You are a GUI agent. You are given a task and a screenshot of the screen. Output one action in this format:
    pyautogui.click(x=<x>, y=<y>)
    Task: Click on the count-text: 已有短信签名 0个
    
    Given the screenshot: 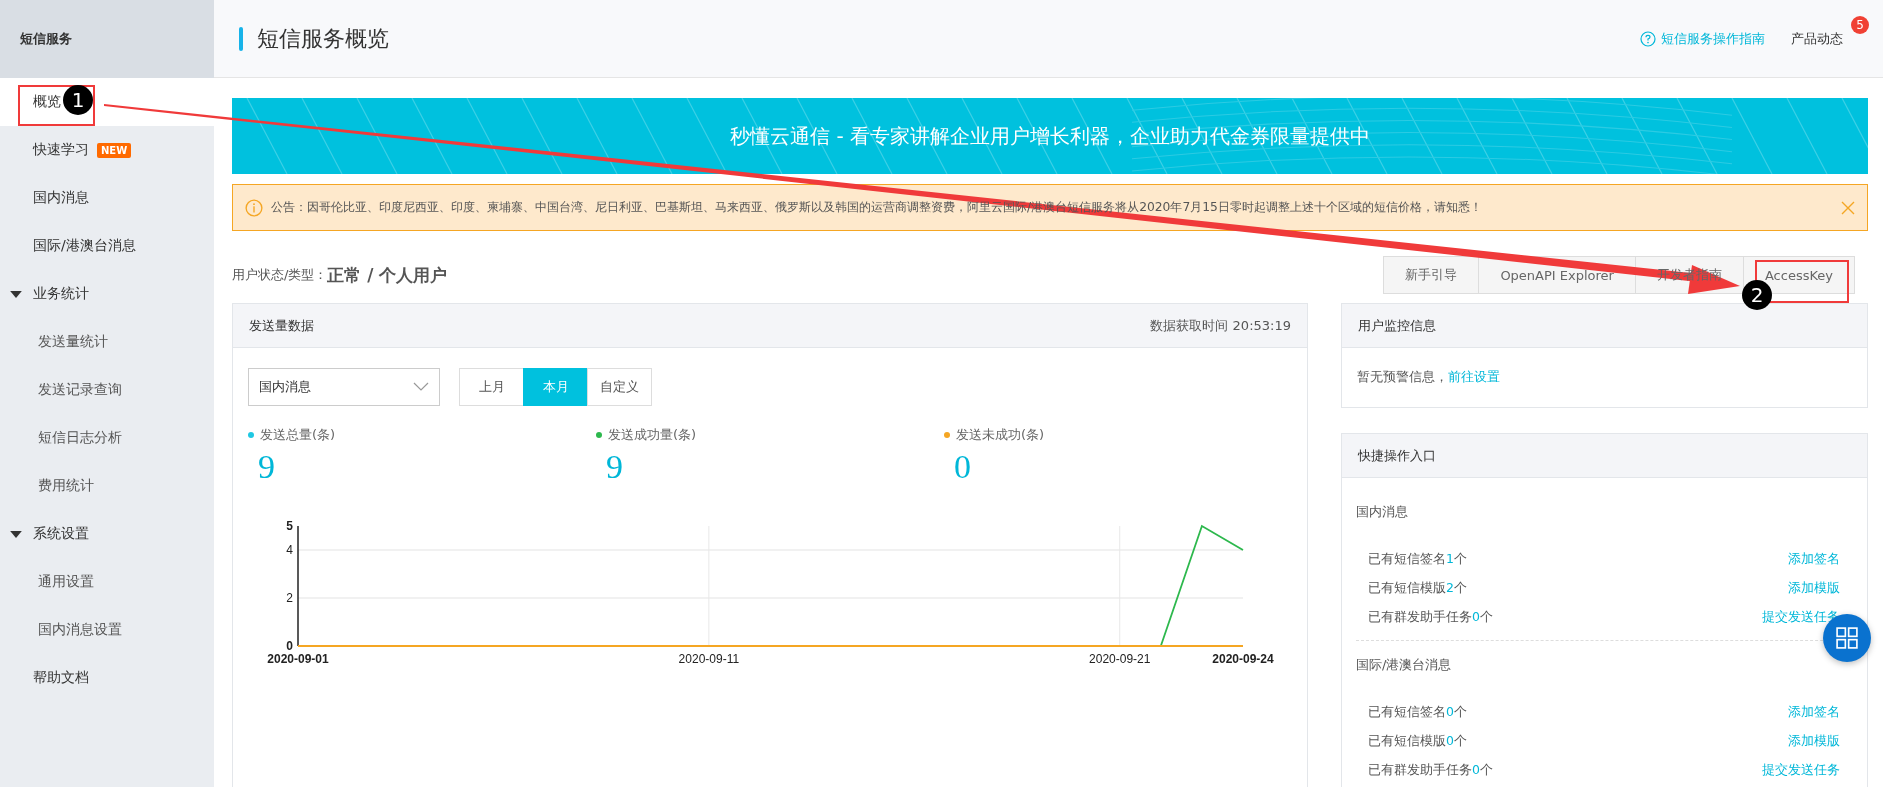 What is the action you would take?
    pyautogui.click(x=1417, y=712)
    